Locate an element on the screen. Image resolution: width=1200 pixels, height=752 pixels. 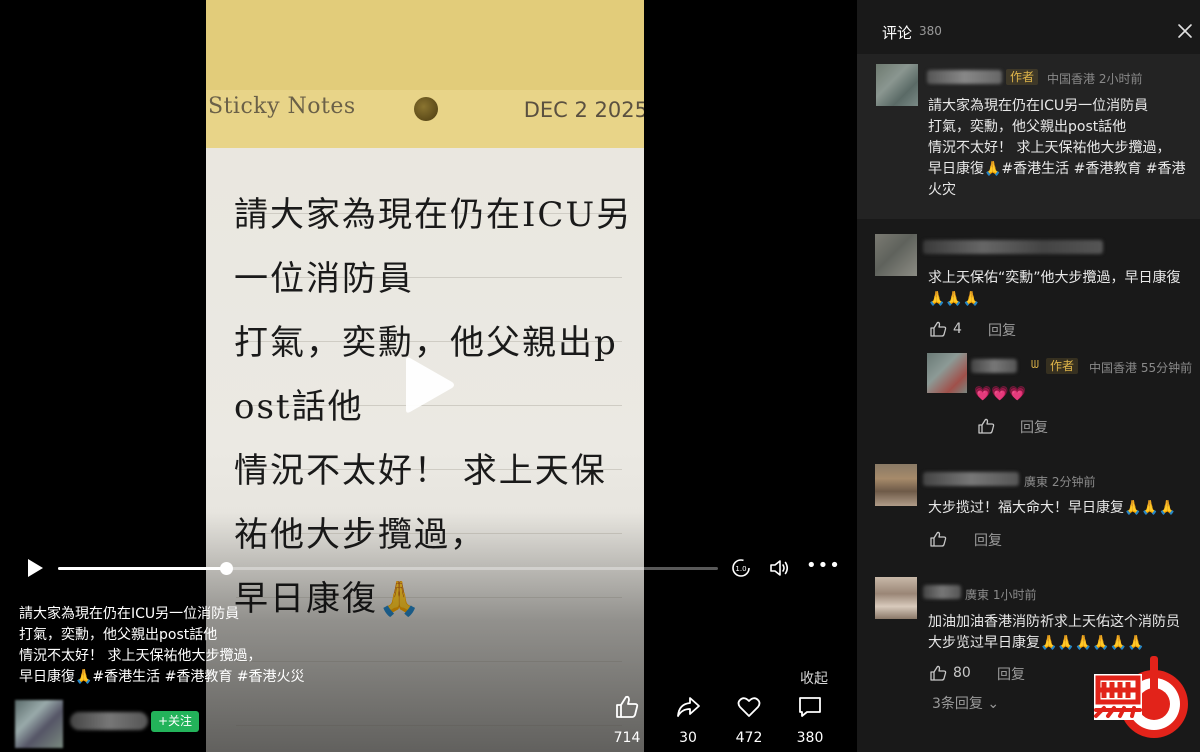
comment-like-count: 80 is located at coordinates (962, 673).